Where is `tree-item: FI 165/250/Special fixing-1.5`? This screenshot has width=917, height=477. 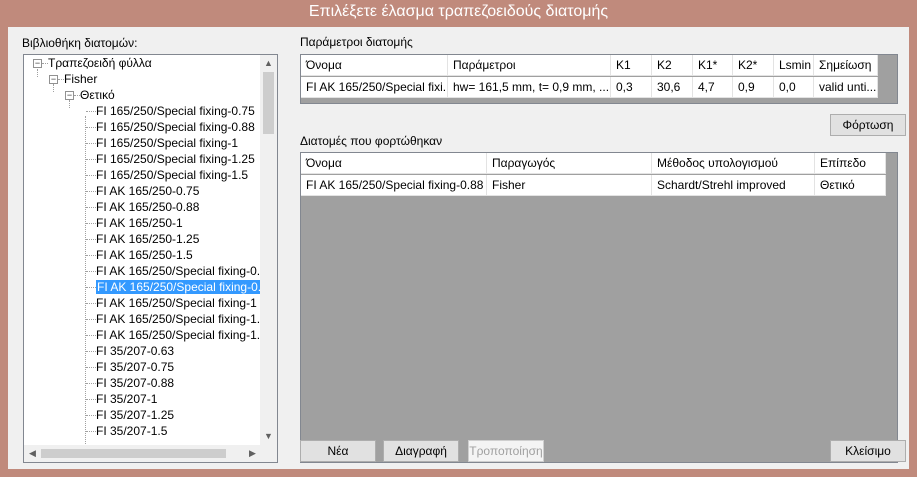 tree-item: FI 165/250/Special fixing-1.5 is located at coordinates (172, 175).